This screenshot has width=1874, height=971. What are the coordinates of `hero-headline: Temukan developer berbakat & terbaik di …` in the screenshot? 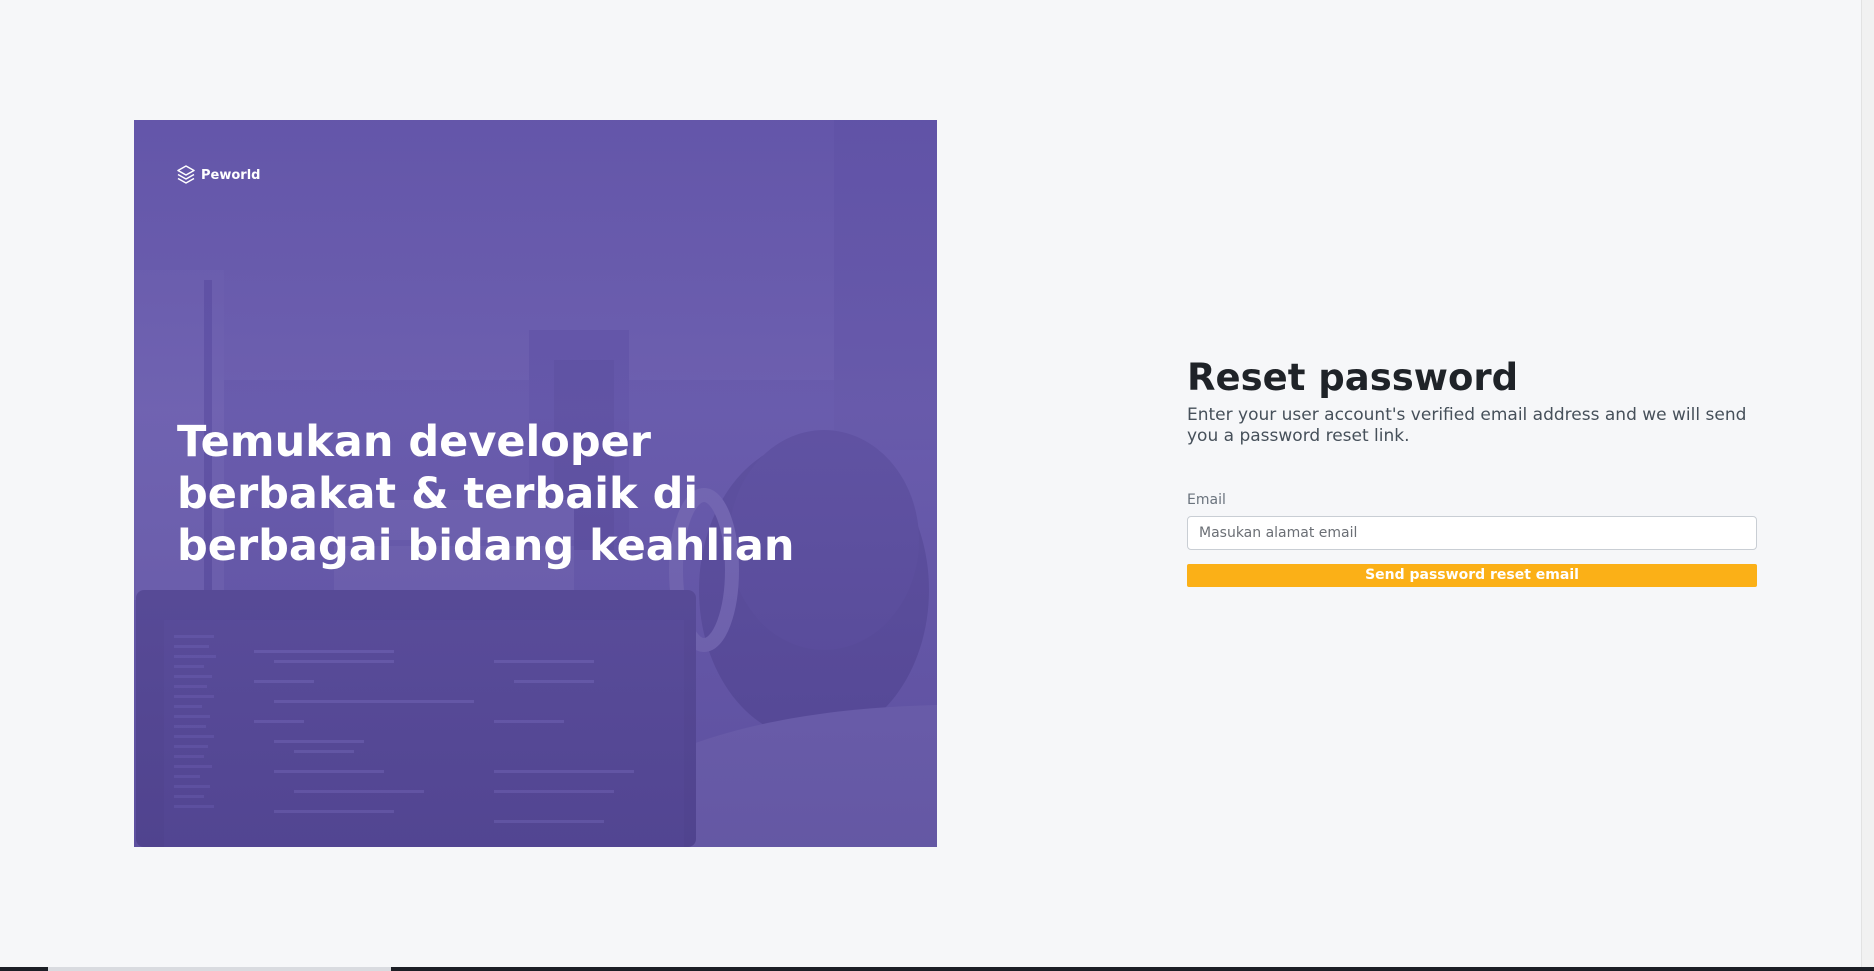 It's located at (486, 494).